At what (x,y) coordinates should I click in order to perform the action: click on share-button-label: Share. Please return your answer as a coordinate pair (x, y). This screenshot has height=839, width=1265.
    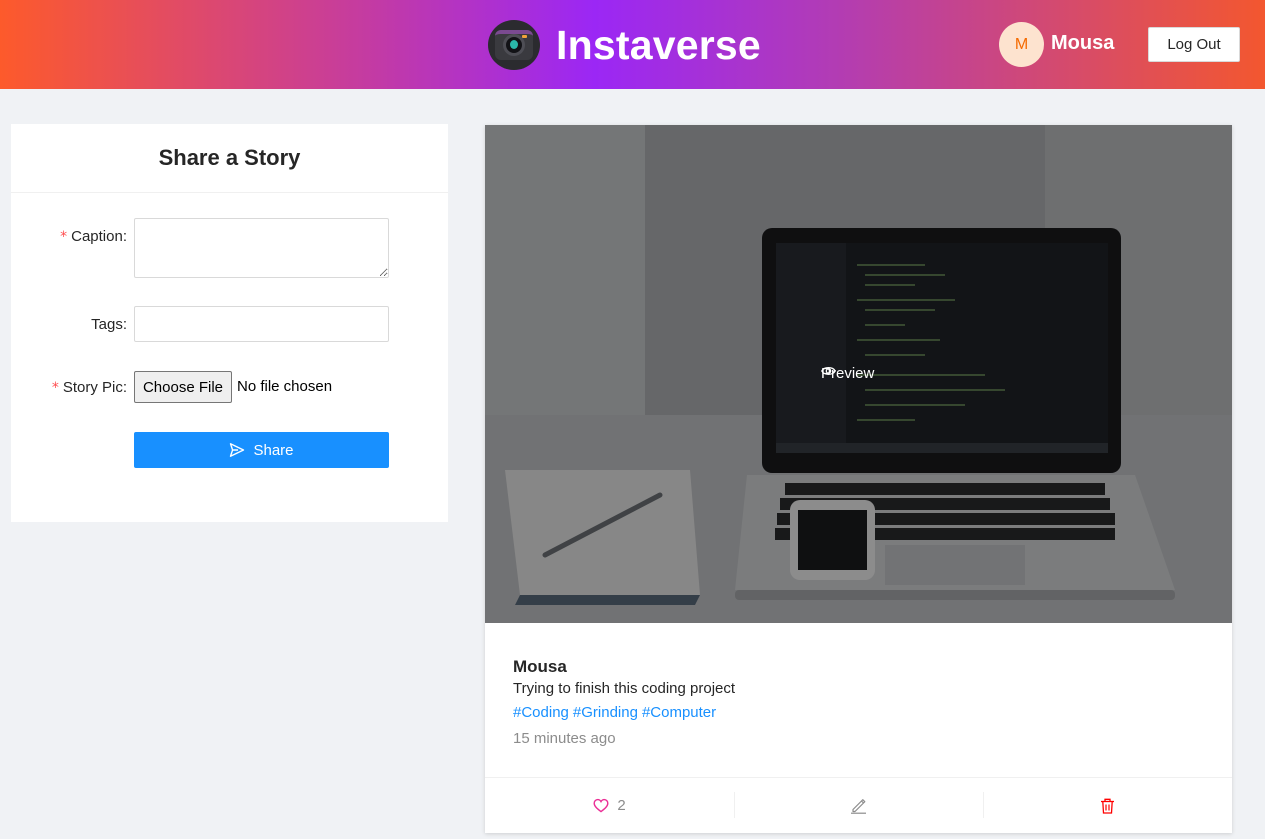
    Looking at the image, I should click on (273, 450).